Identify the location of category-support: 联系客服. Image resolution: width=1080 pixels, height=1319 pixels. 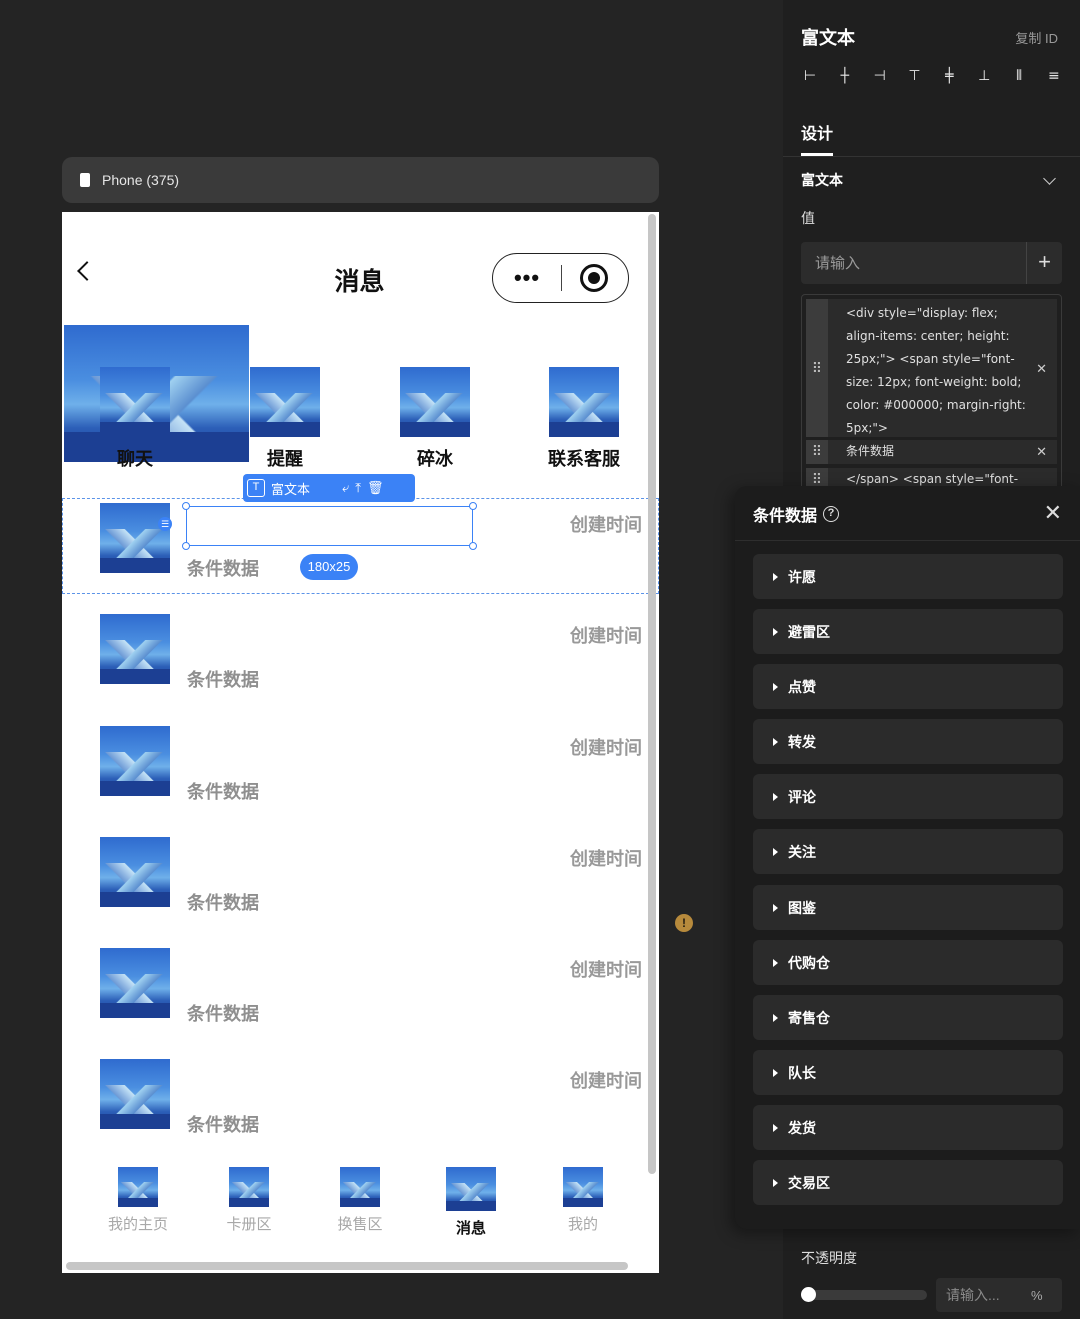
(584, 419).